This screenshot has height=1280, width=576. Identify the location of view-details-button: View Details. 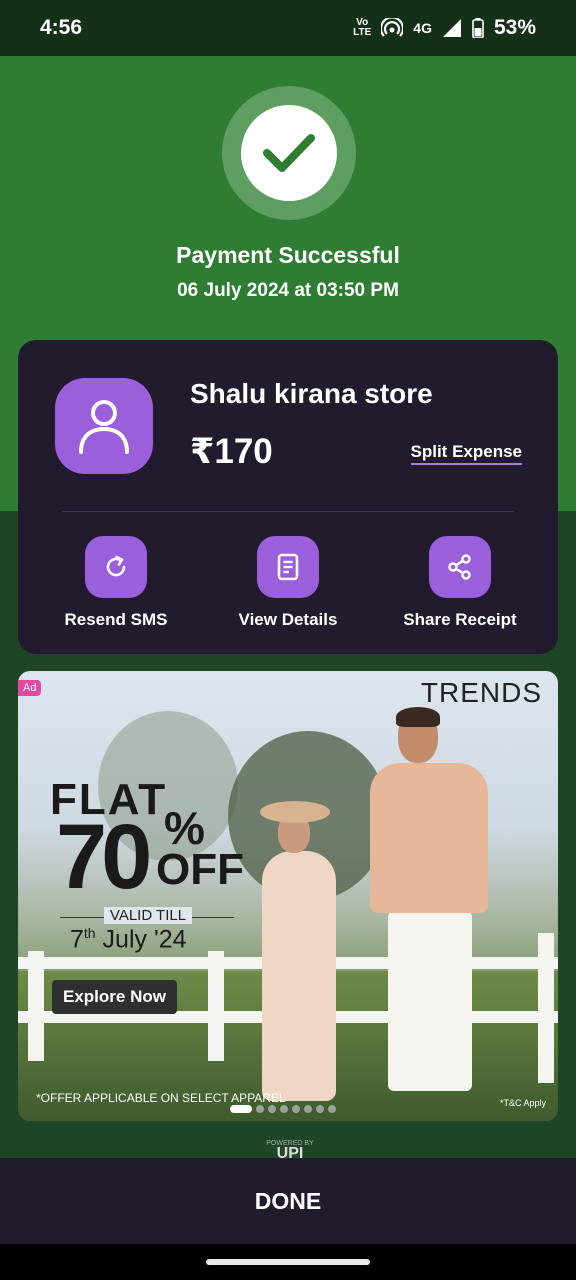
(288, 583).